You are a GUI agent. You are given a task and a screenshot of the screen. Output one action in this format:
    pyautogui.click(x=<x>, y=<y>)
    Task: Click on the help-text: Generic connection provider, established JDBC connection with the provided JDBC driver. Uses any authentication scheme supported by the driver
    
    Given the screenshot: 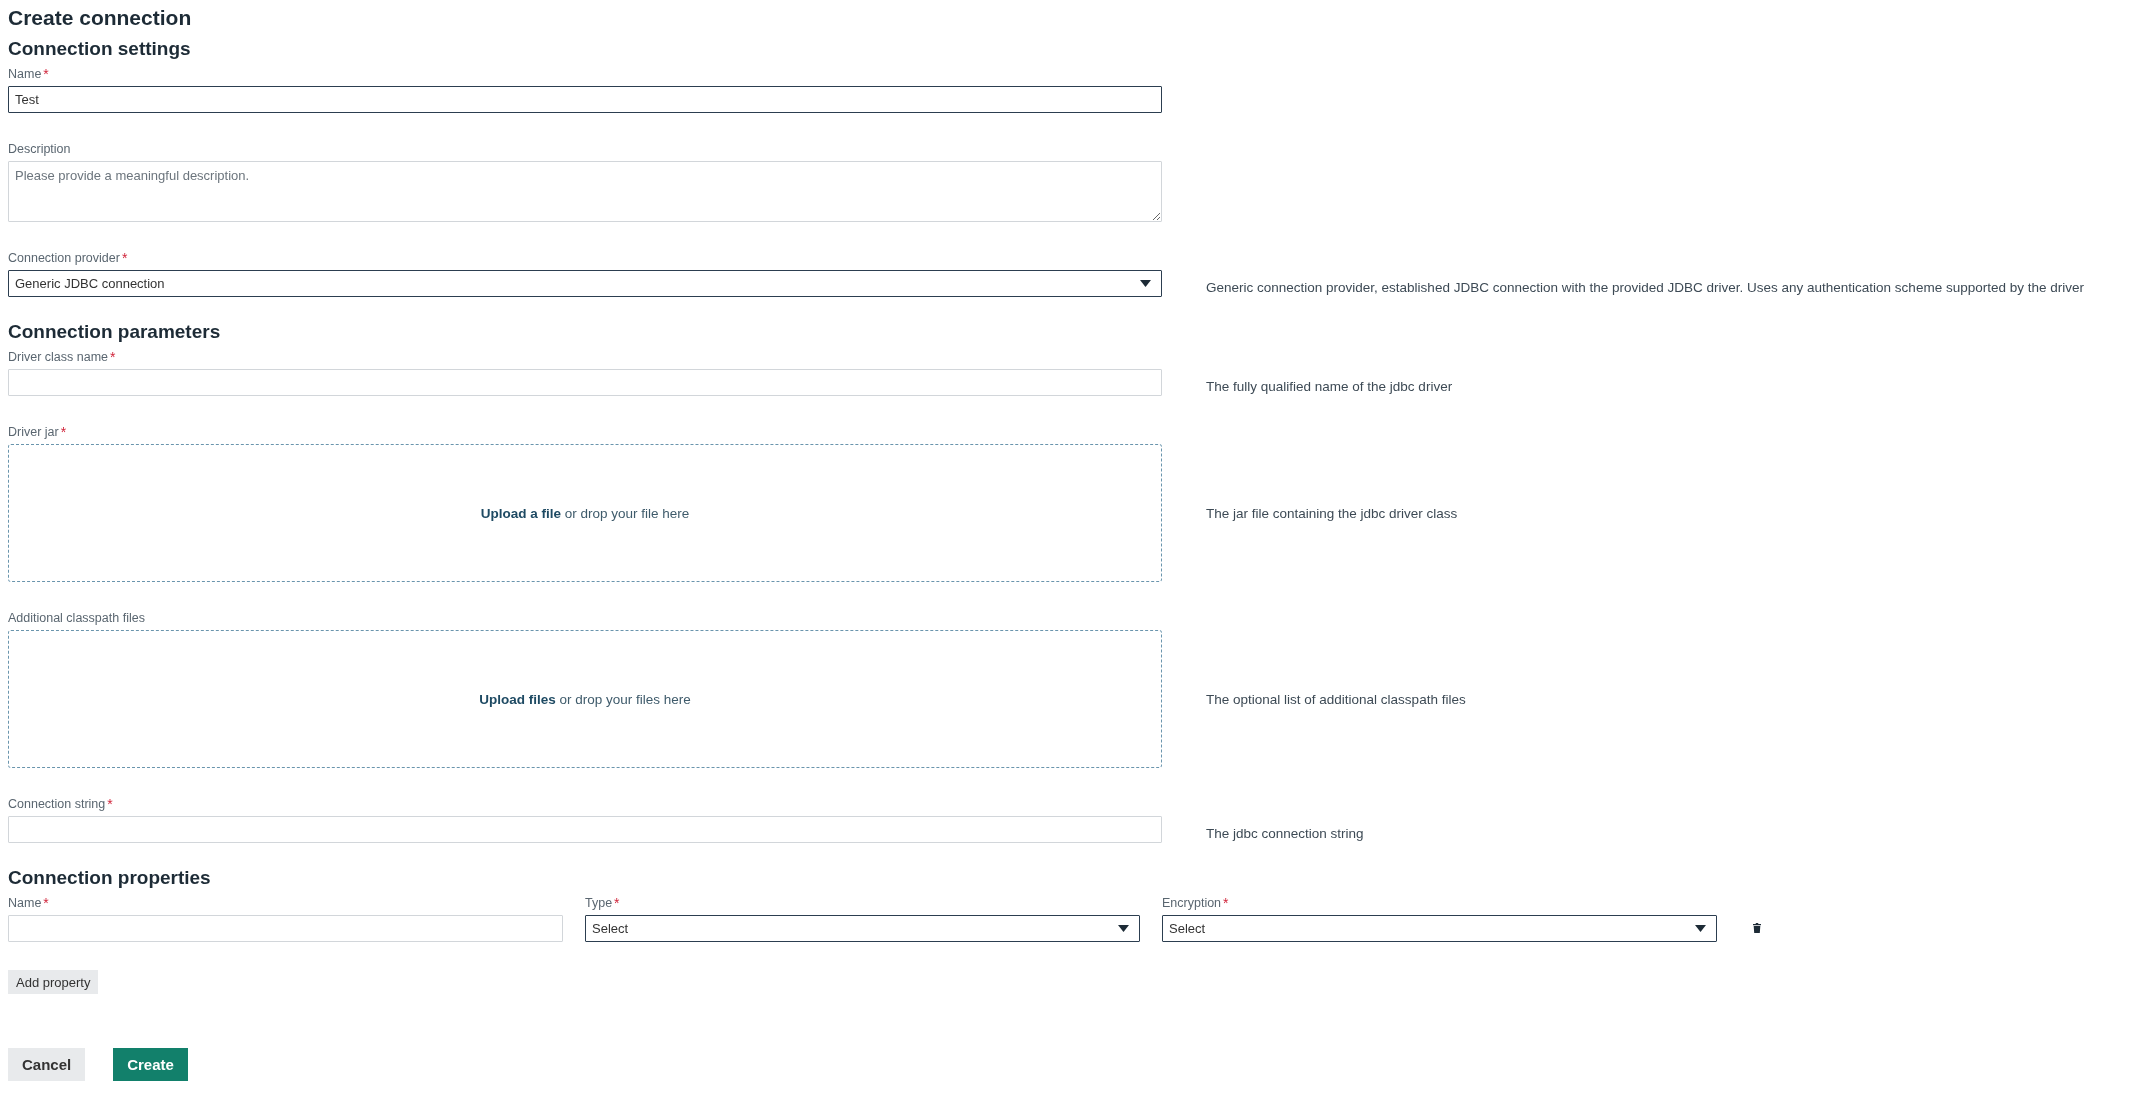 What is the action you would take?
    pyautogui.click(x=1645, y=287)
    